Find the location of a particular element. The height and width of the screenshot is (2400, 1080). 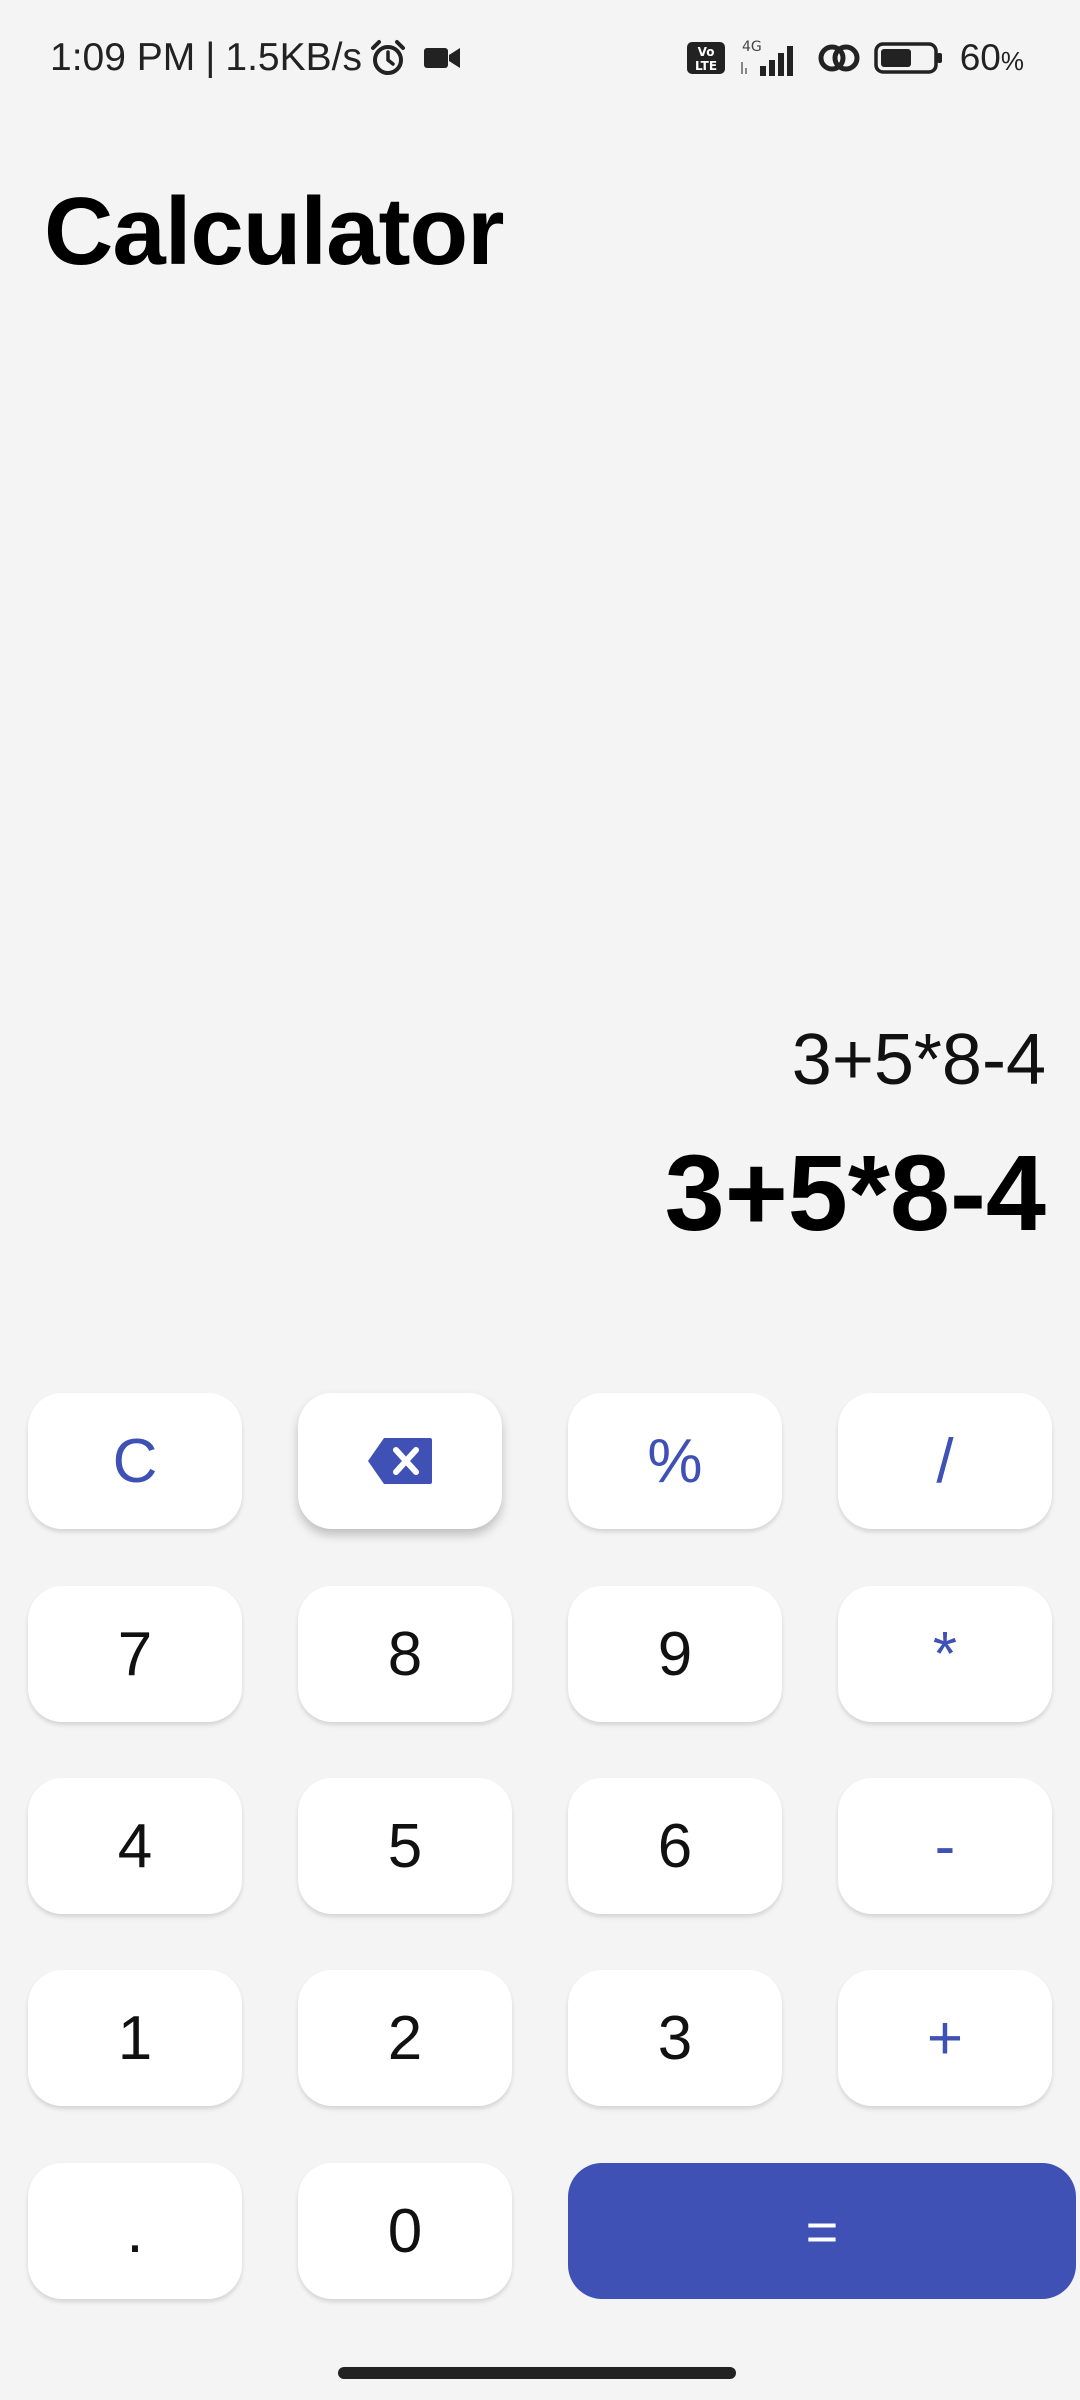

plus-button: + is located at coordinates (945, 2038).